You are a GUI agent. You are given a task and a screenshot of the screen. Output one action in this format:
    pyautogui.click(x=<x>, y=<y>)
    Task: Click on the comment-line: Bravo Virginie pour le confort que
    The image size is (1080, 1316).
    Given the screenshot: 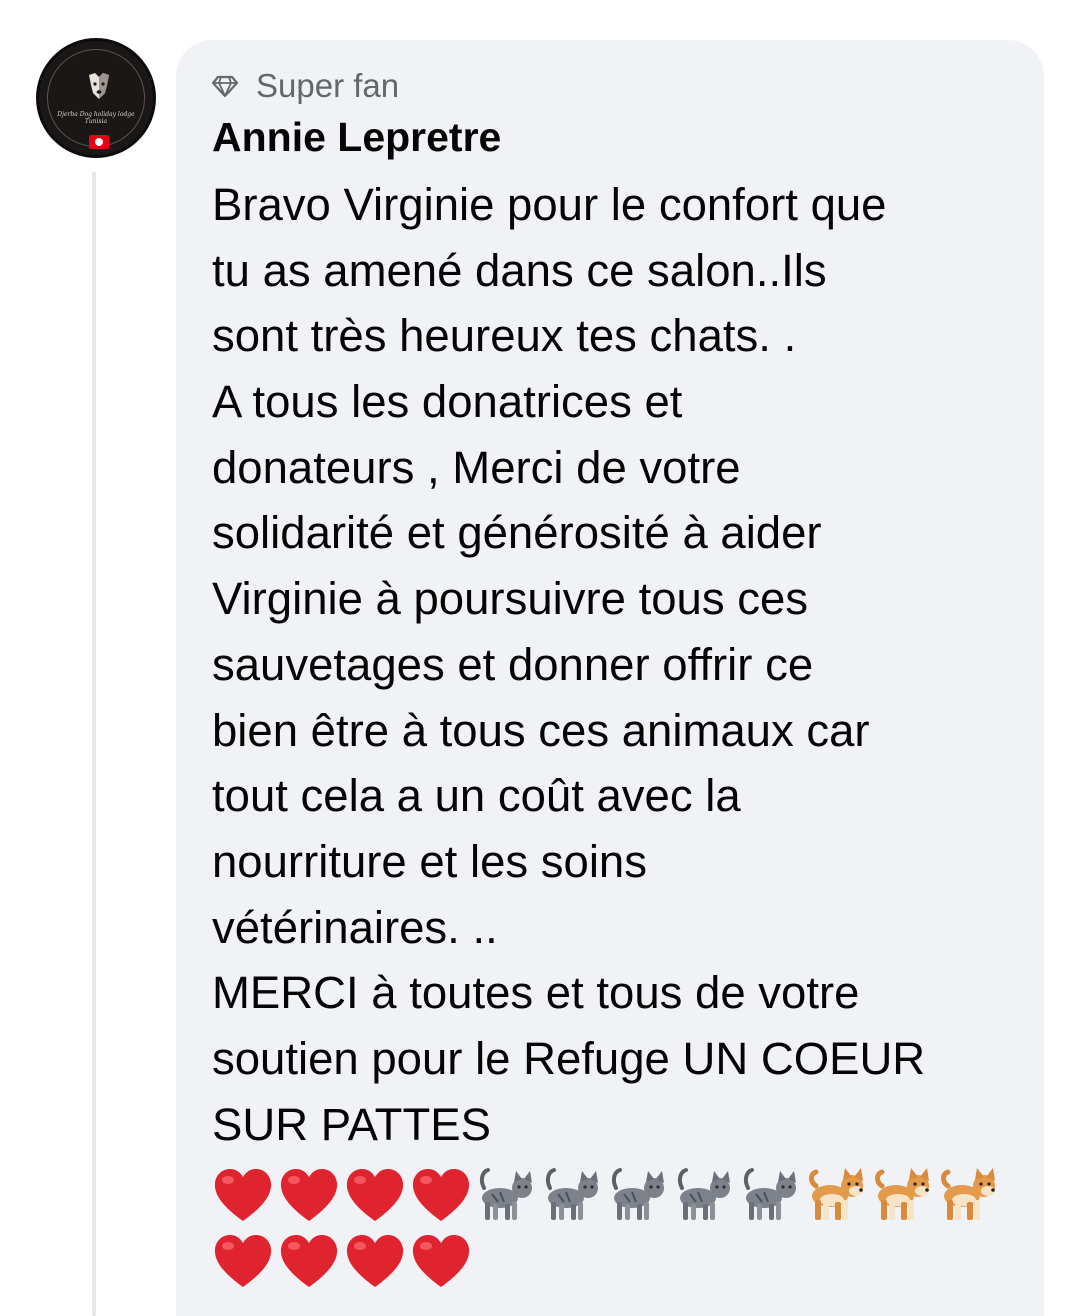 What is the action you would take?
    pyautogui.click(x=549, y=204)
    